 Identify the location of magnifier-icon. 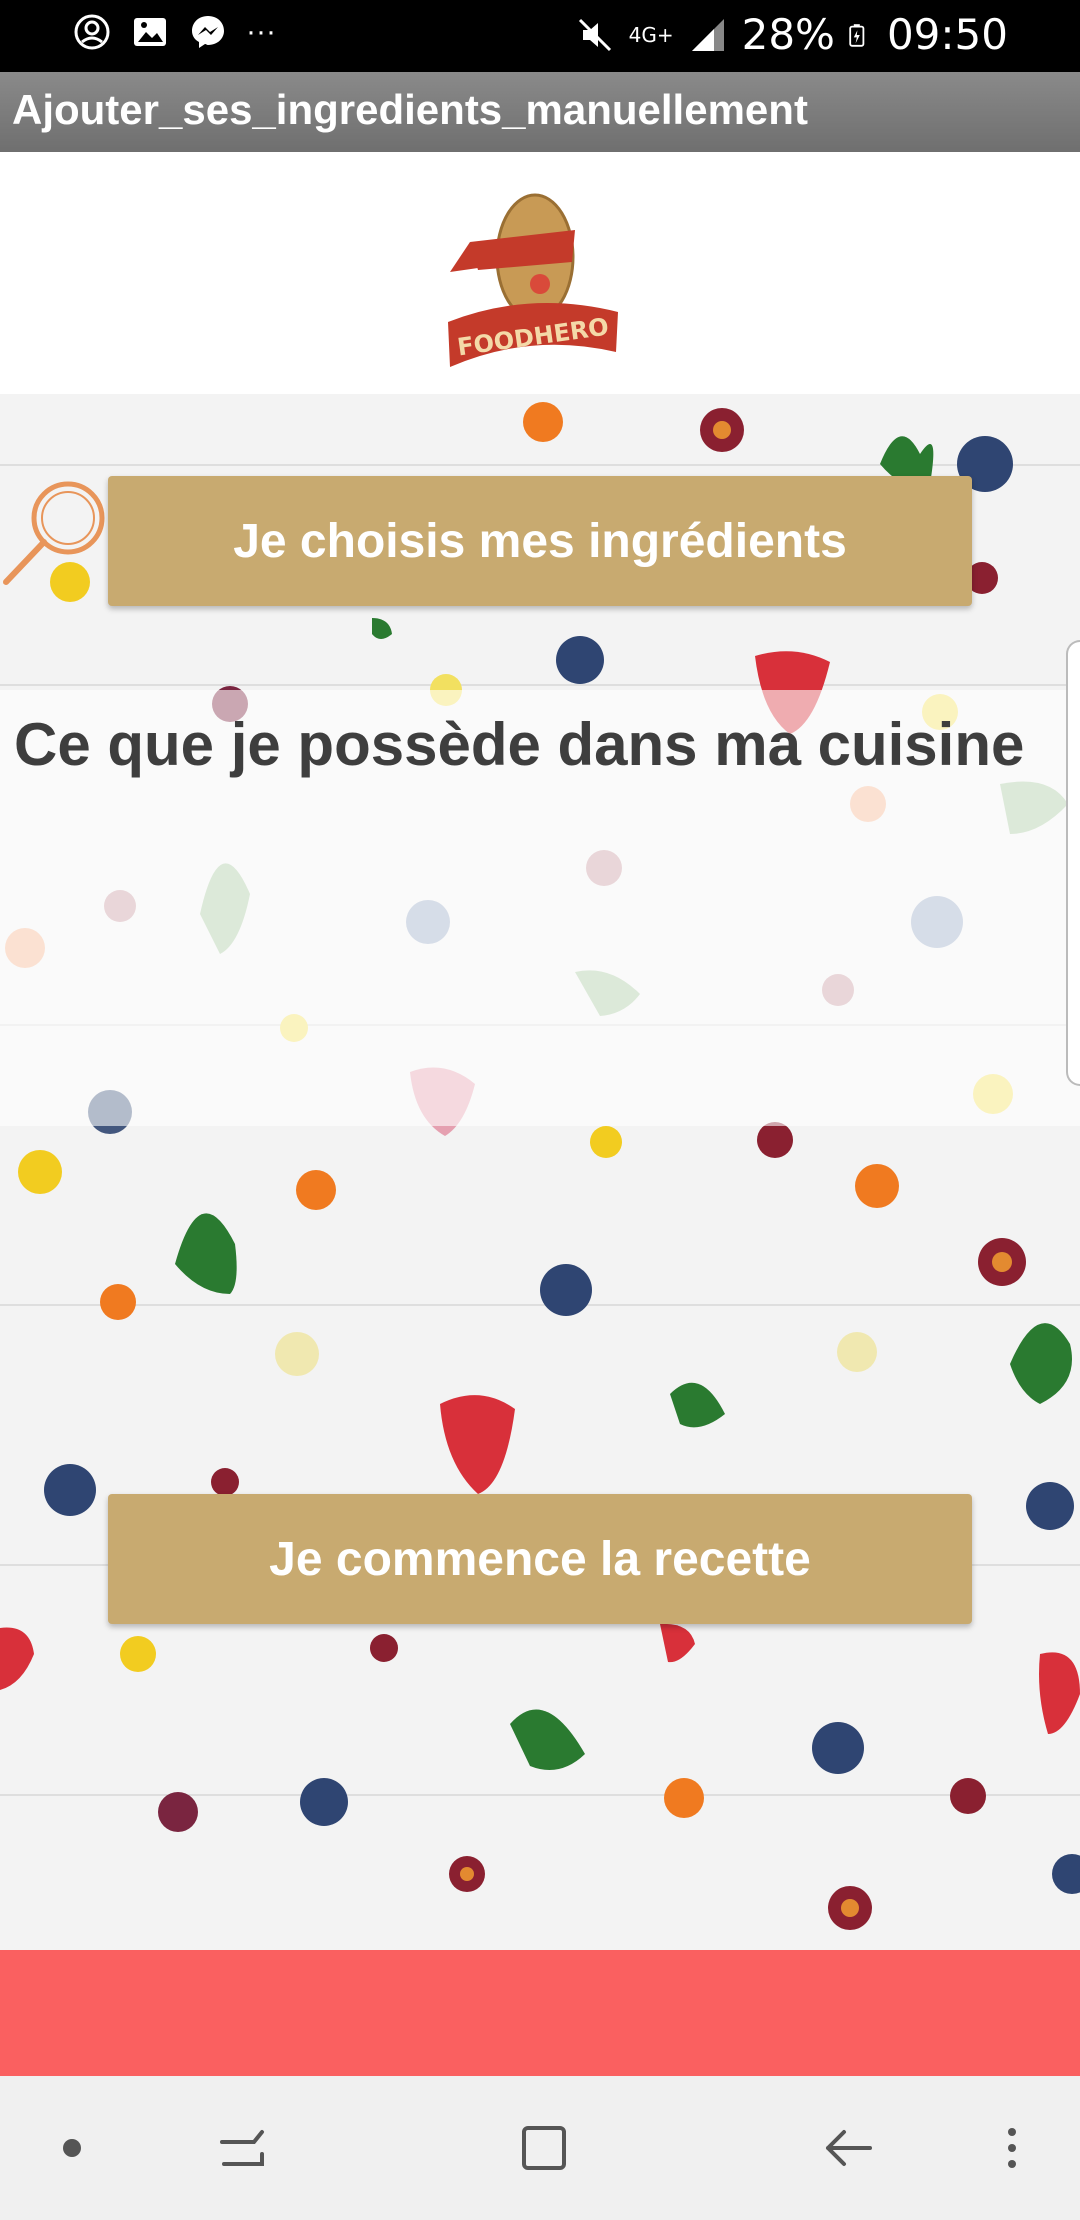
(54, 533).